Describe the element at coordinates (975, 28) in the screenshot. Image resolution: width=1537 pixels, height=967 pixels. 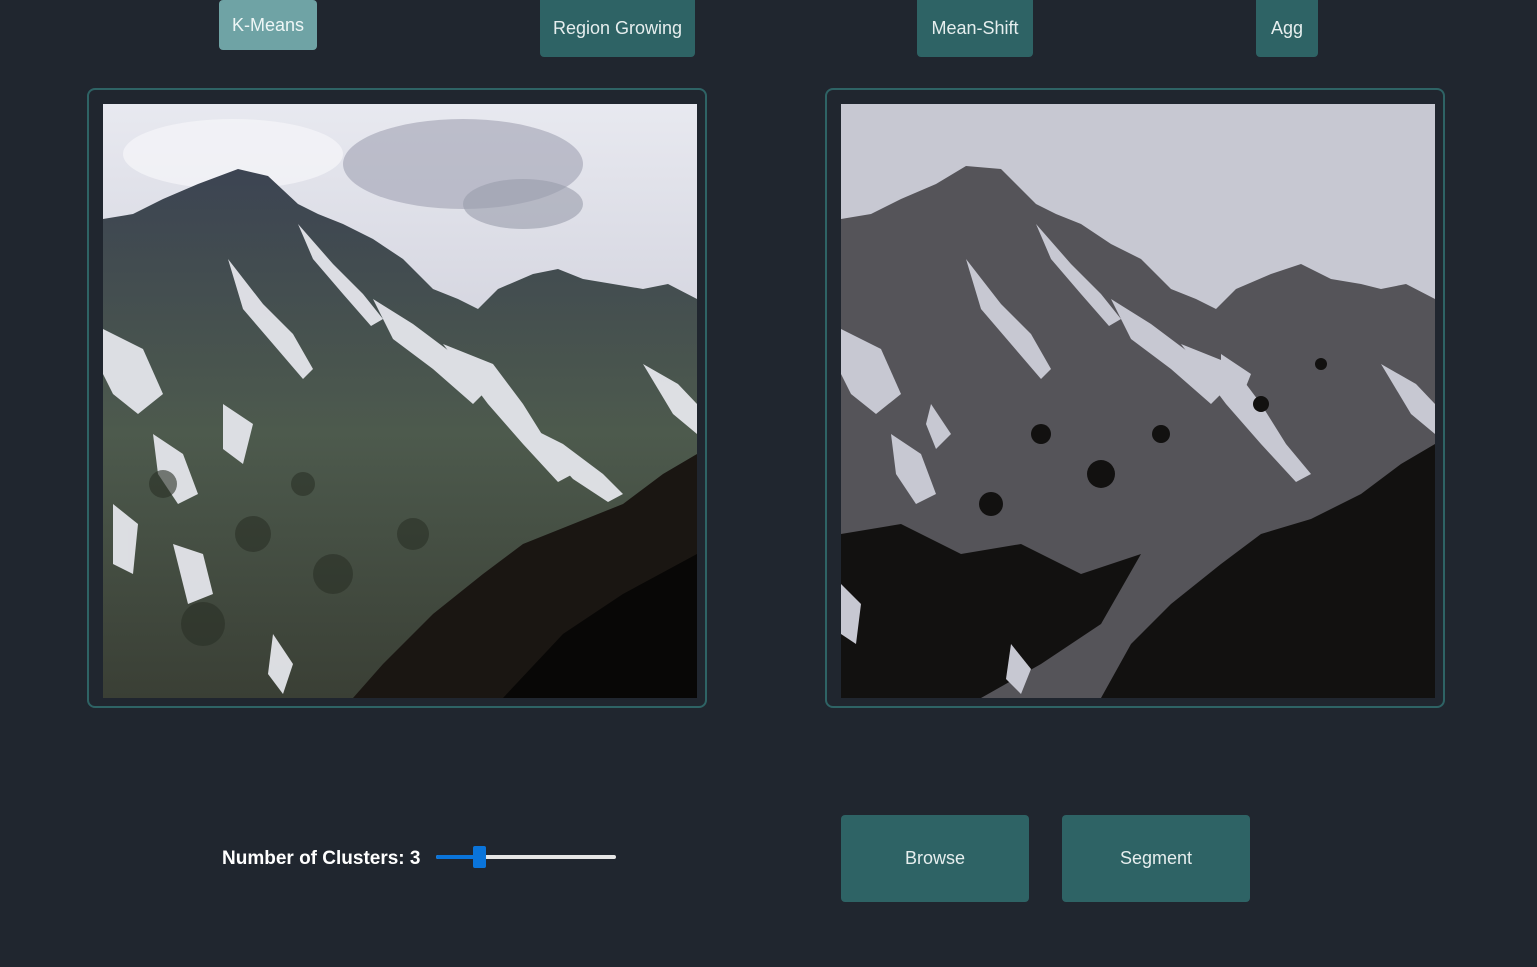
I see `tab-mean-shift: Mean-Shift` at that location.